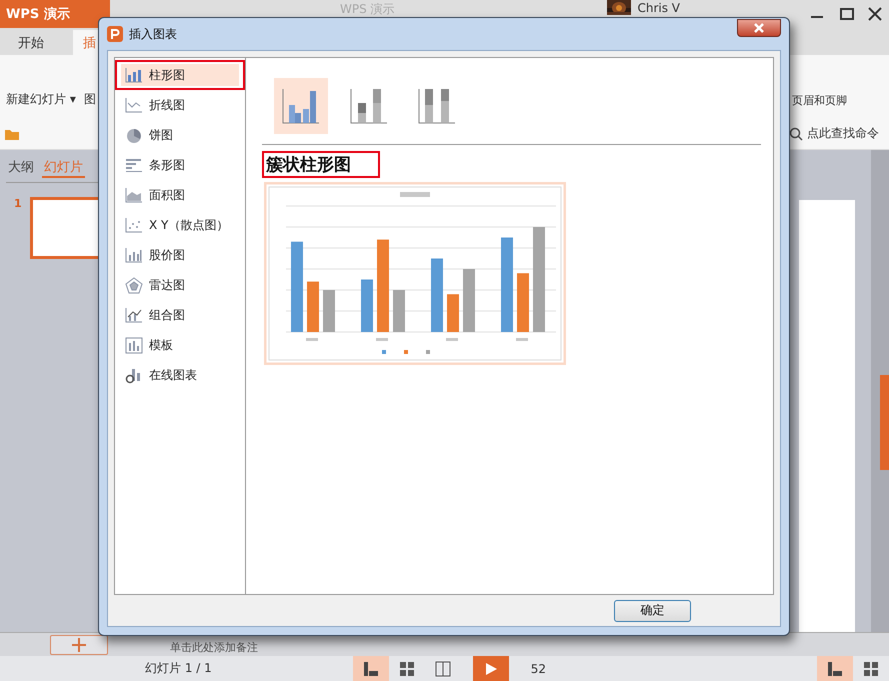  What do you see at coordinates (652, 611) in the screenshot?
I see `ok-button: 确定` at bounding box center [652, 611].